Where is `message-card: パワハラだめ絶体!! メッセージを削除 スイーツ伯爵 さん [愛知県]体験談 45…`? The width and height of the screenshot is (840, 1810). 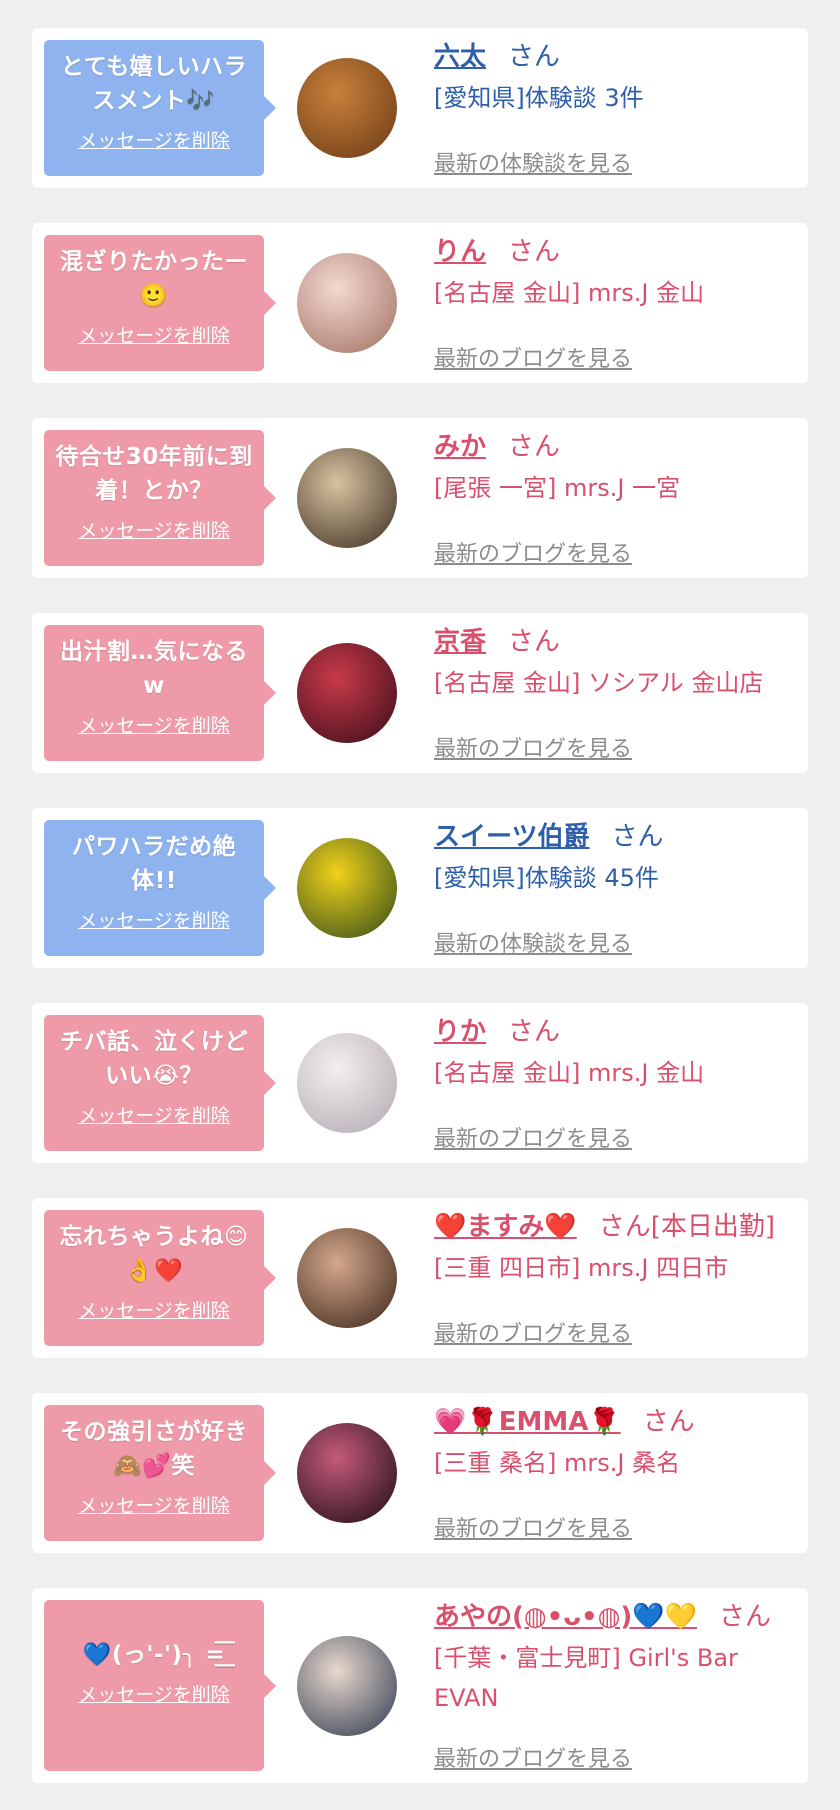
message-card: パワハラだめ絶体!! メッセージを削除 スイーツ伯爵 さん [愛知県]体験談 45… is located at coordinates (420, 888).